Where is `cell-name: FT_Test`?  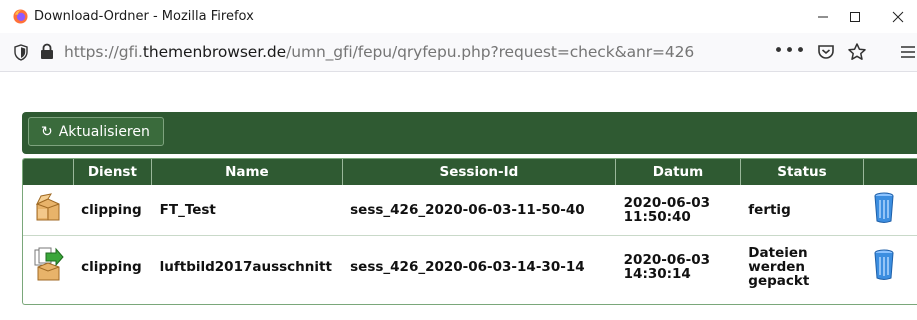 cell-name: FT_Test is located at coordinates (247, 210).